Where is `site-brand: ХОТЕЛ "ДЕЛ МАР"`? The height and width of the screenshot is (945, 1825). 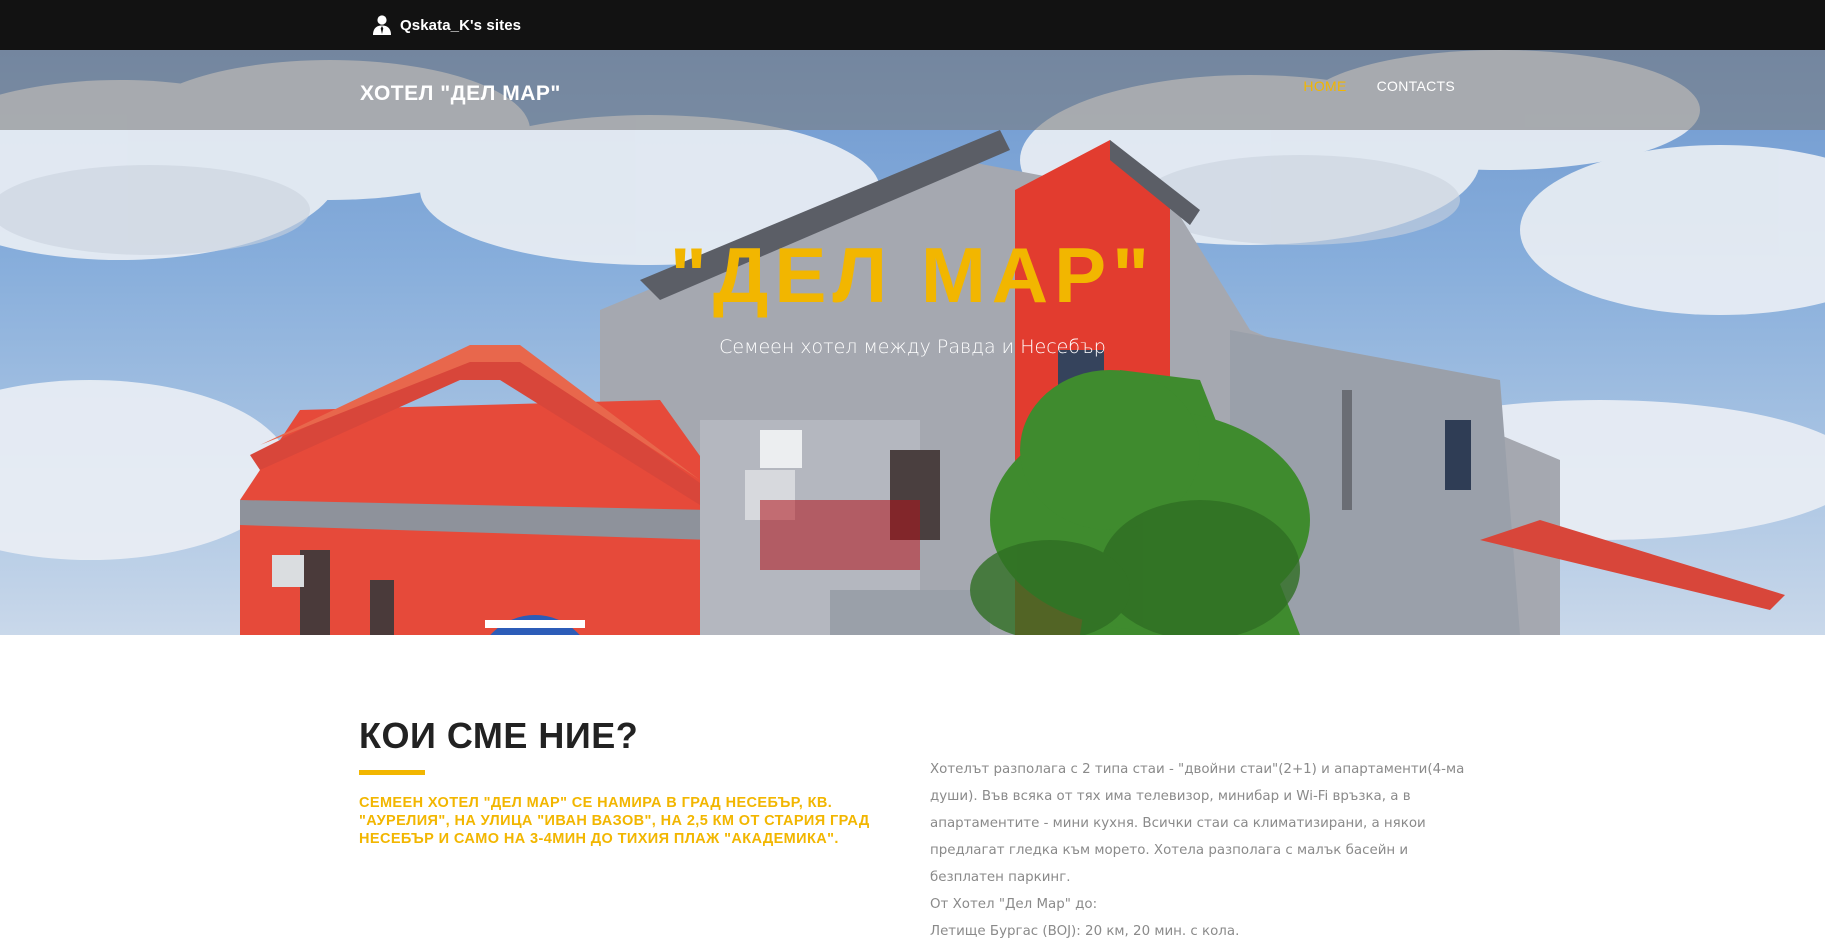
site-brand: ХОТЕЛ "ДЕЛ МАР" is located at coordinates (460, 94).